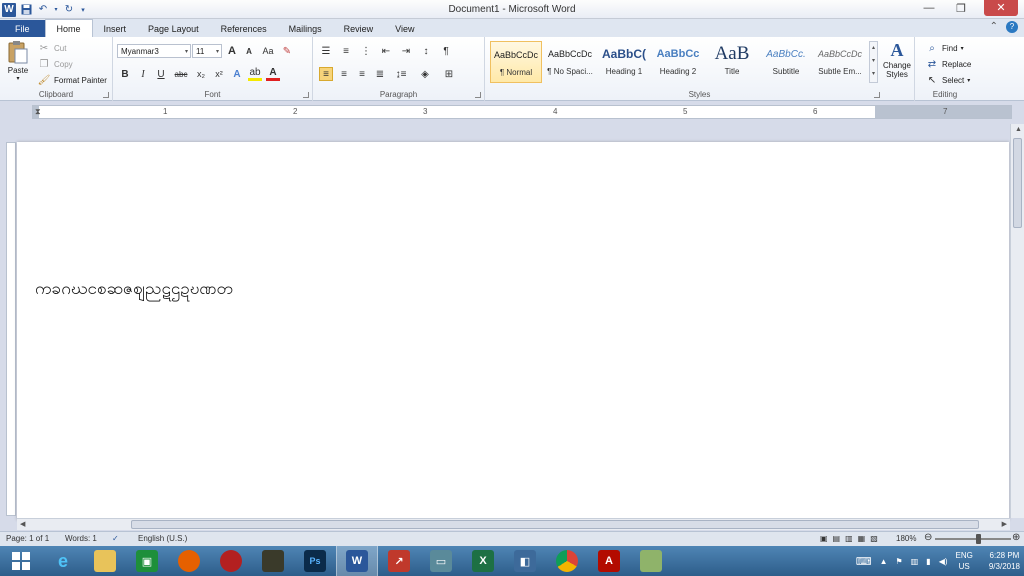  Describe the element at coordinates (884, 561) in the screenshot. I see `tray-expand-icon: ▲` at that location.